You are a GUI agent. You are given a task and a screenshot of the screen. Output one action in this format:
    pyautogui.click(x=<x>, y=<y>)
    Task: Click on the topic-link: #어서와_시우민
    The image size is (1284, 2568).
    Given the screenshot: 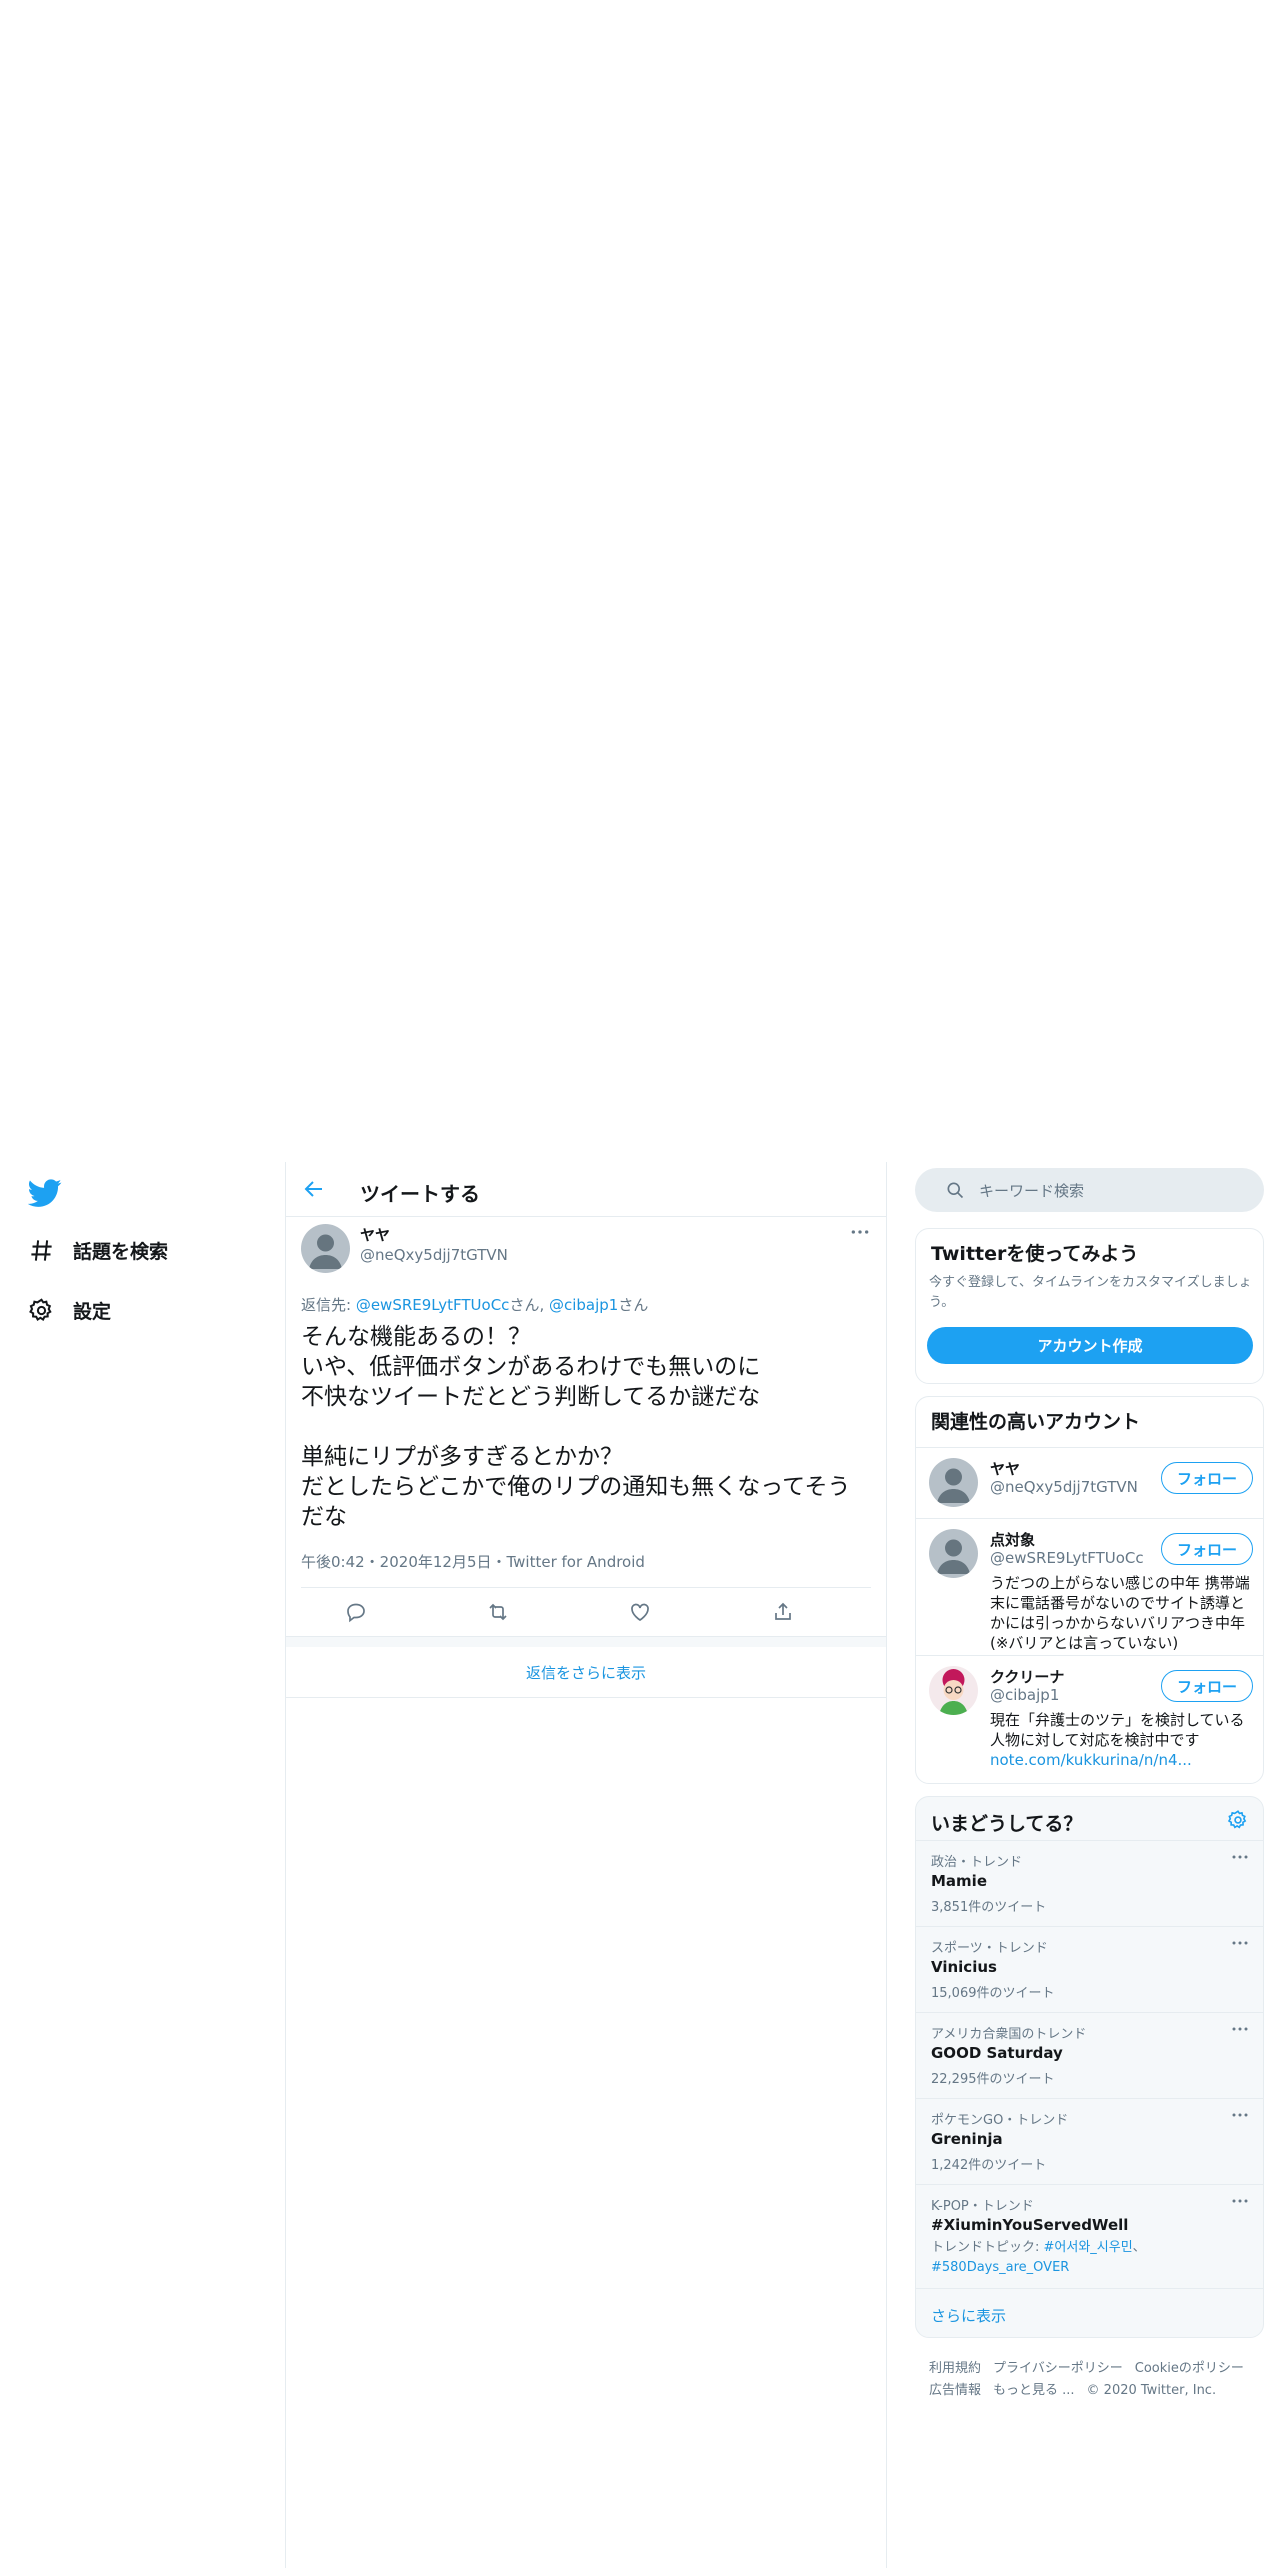 What is the action you would take?
    pyautogui.click(x=1088, y=2247)
    